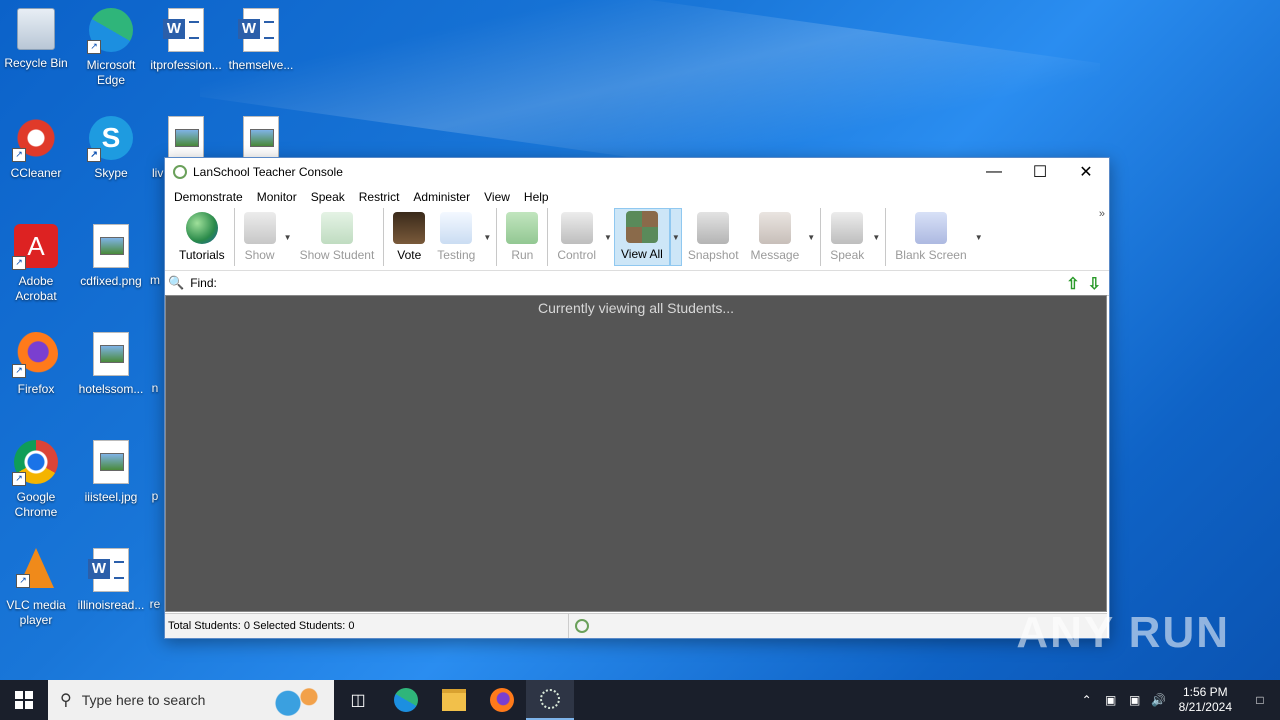  Describe the element at coordinates (35, 355) in the screenshot. I see `firefox-icon: ↗` at that location.